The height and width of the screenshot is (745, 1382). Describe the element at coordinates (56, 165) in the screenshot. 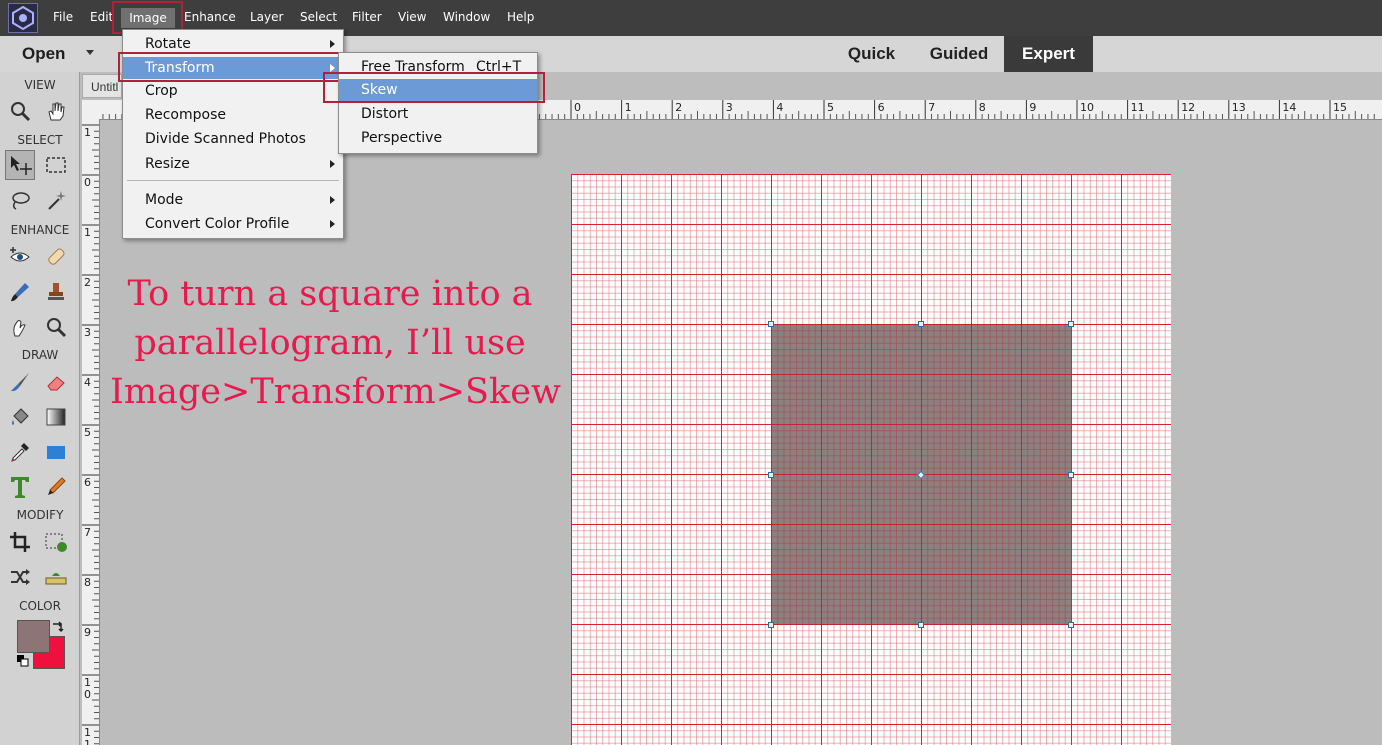

I see `marquee-icon` at that location.